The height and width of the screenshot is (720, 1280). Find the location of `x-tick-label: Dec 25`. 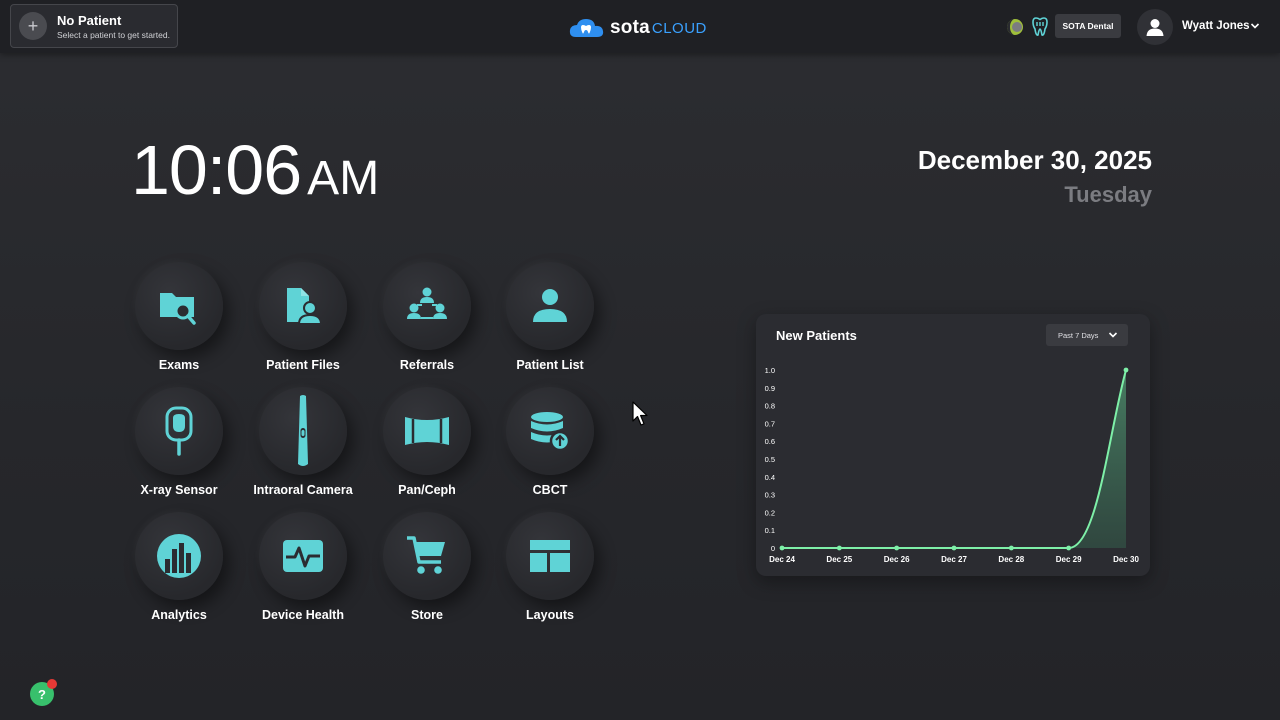

x-tick-label: Dec 25 is located at coordinates (839, 559).